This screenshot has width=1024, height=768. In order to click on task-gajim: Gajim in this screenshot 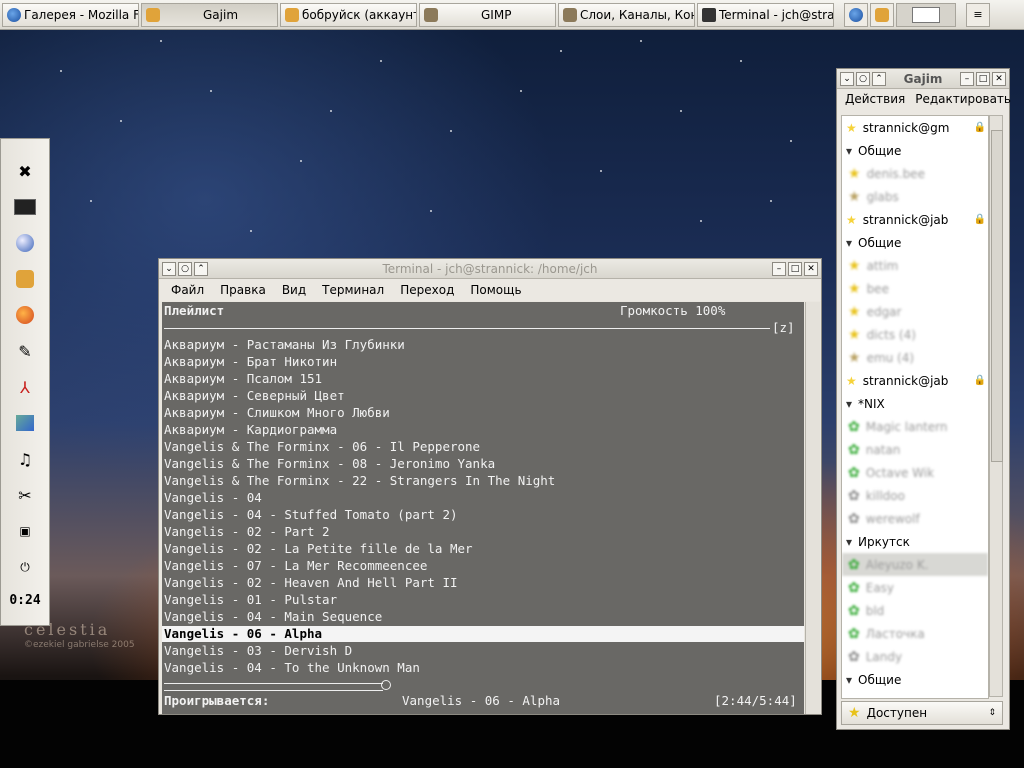, I will do `click(209, 14)`.